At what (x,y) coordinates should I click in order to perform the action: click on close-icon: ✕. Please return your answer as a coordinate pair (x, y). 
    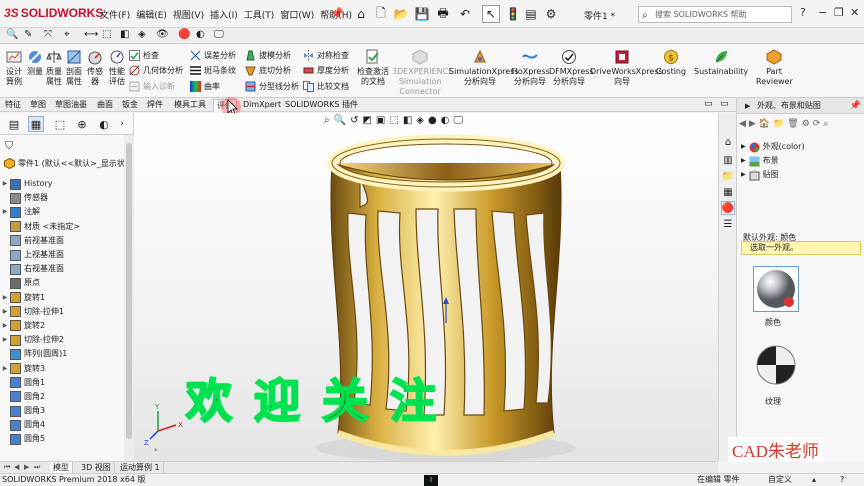
    Looking at the image, I should click on (854, 12).